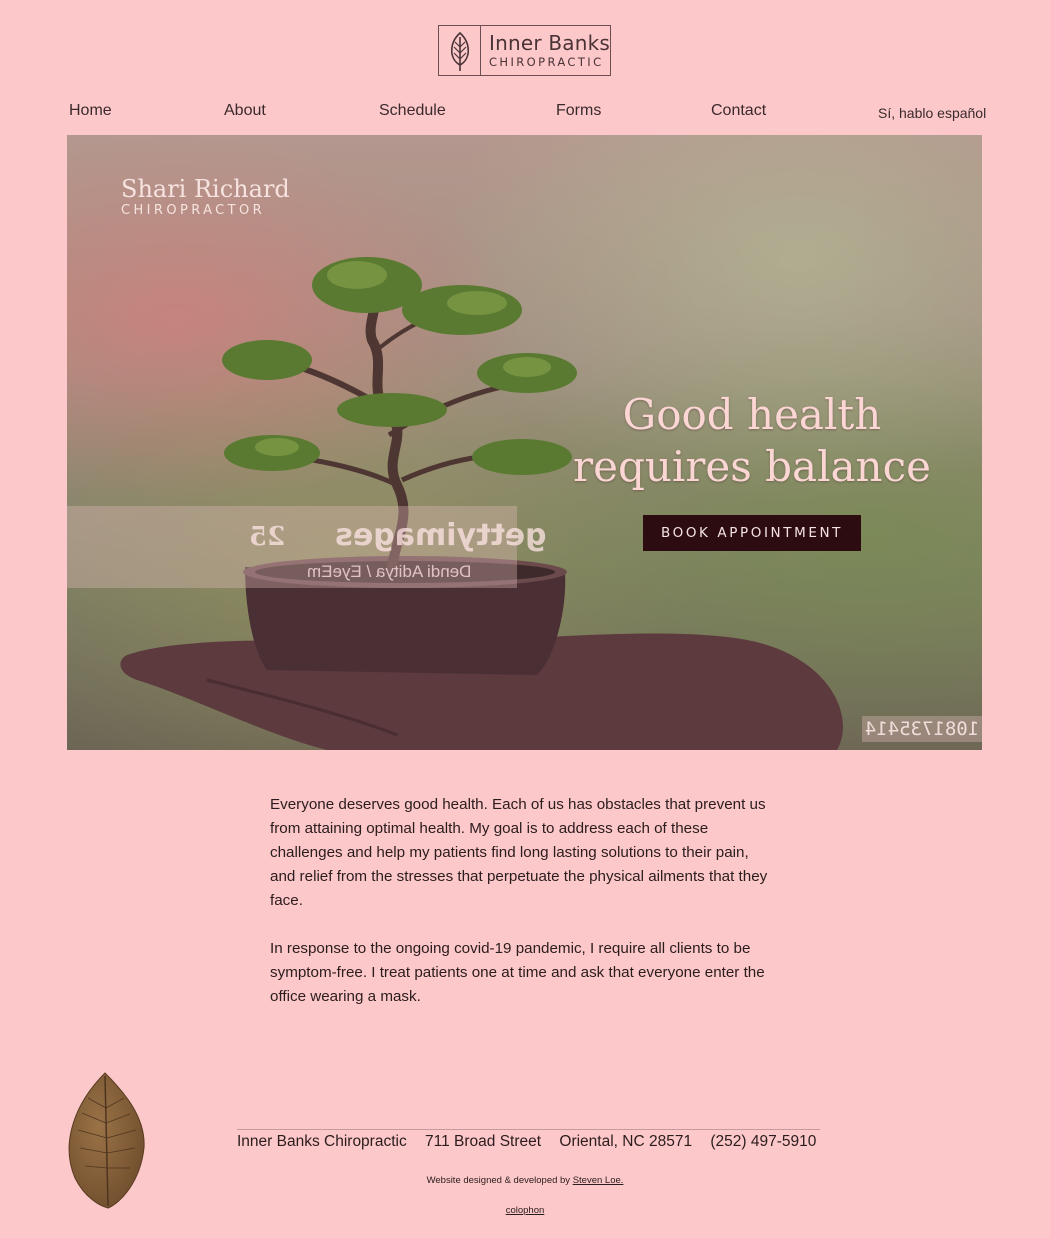 The image size is (1050, 1238). I want to click on credit-link: Steven Loe., so click(598, 1180).